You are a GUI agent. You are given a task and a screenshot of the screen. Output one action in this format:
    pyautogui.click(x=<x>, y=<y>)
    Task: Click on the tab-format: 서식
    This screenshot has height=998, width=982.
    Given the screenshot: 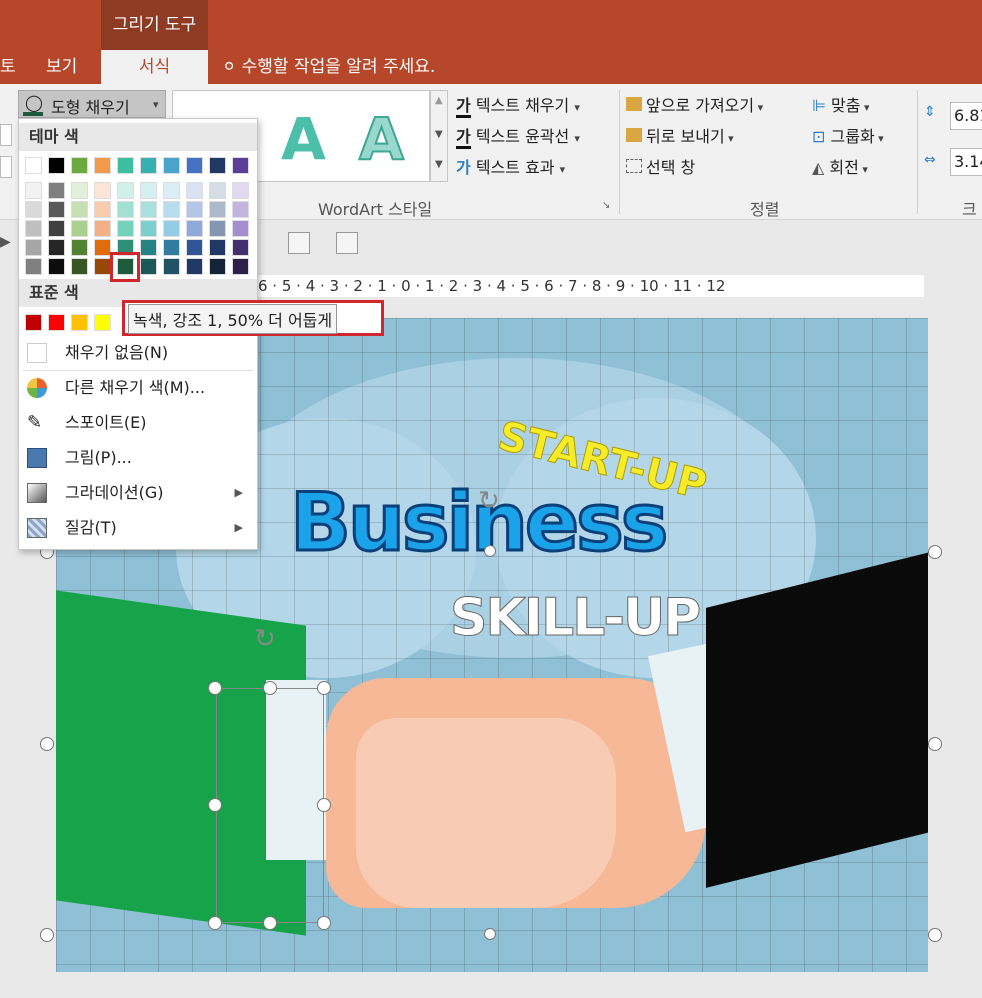 What is the action you would take?
    pyautogui.click(x=154, y=68)
    